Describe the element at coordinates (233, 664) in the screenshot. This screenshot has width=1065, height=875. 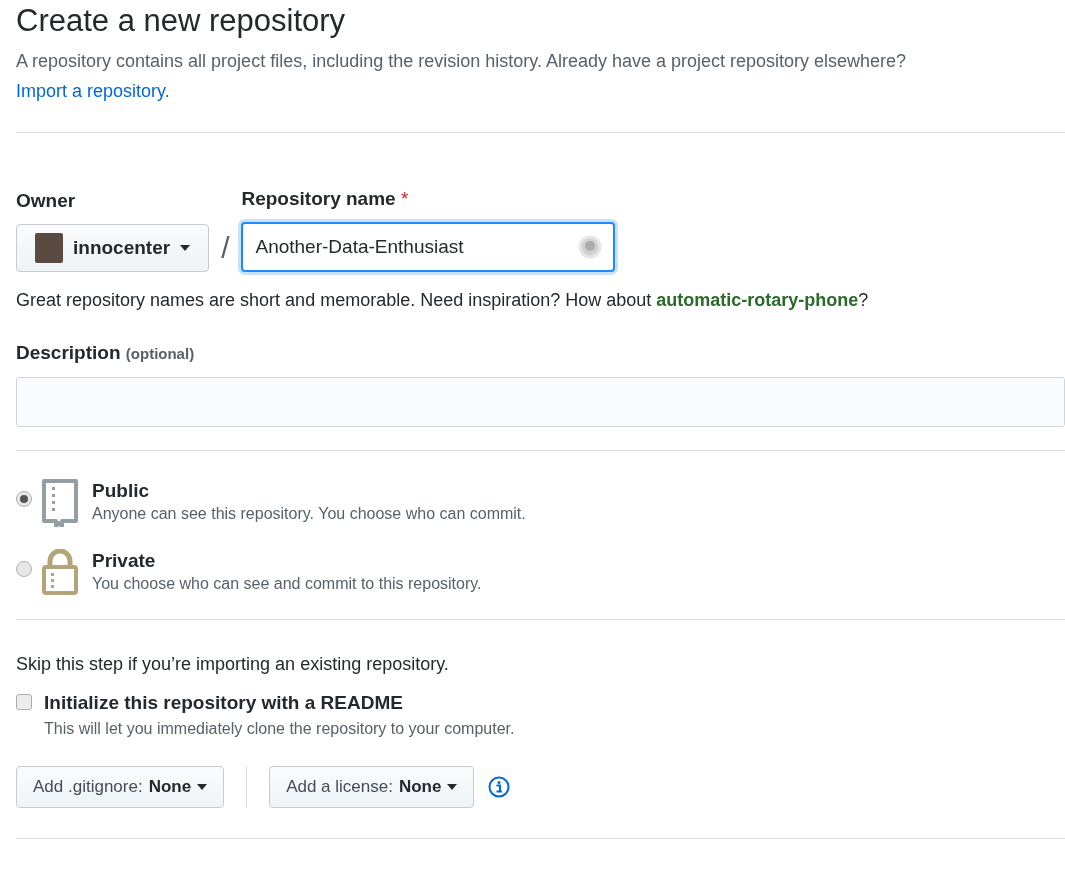
I see `skip-note: Skip this step if you’re importing an existing repository.` at that location.